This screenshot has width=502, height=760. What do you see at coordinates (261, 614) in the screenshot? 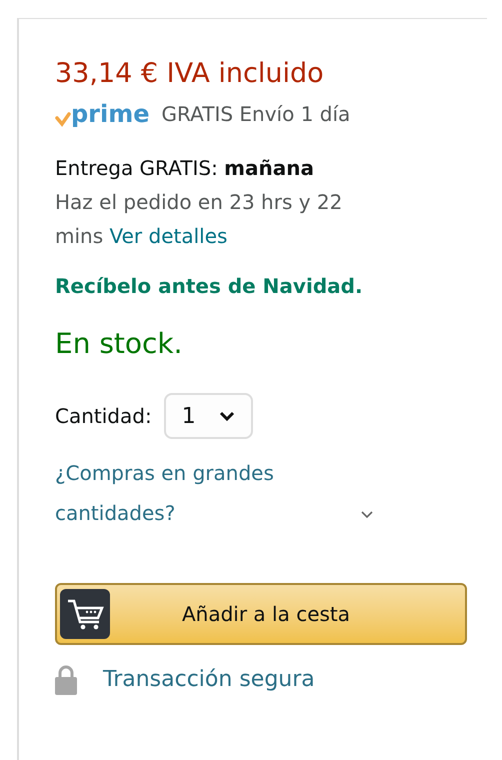
I see `add-to-cart-button: Añadir a la cesta` at bounding box center [261, 614].